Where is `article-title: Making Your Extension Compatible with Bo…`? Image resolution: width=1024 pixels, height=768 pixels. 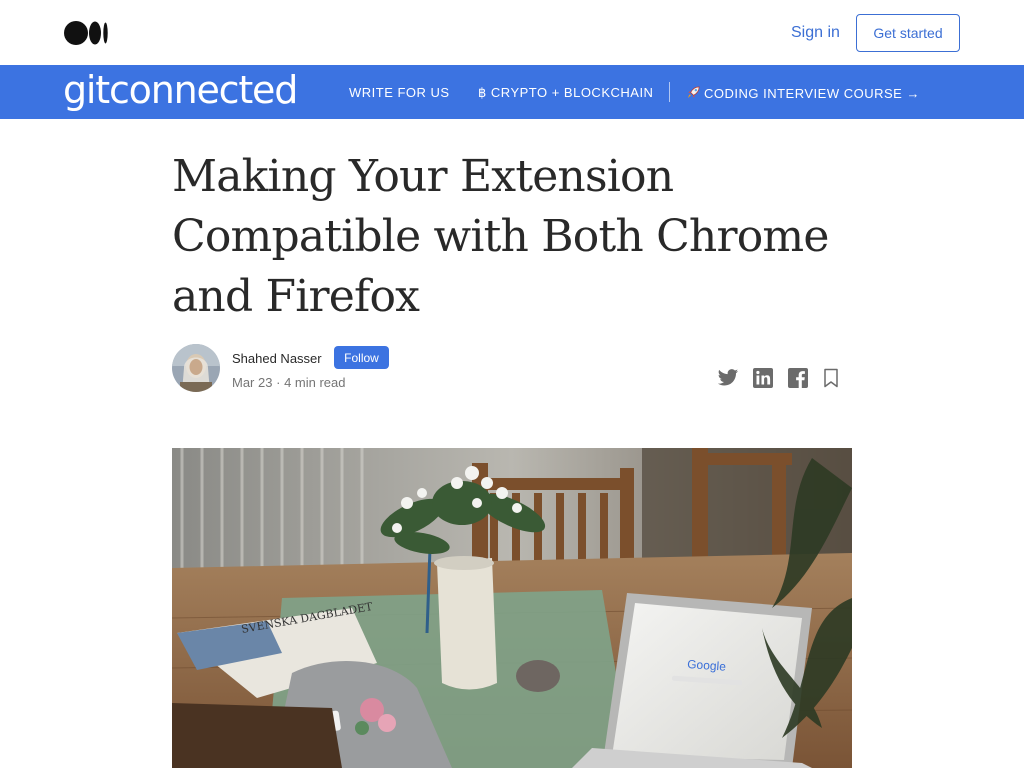
article-title: Making Your Extension Compatible with Bo… is located at coordinates (500, 236).